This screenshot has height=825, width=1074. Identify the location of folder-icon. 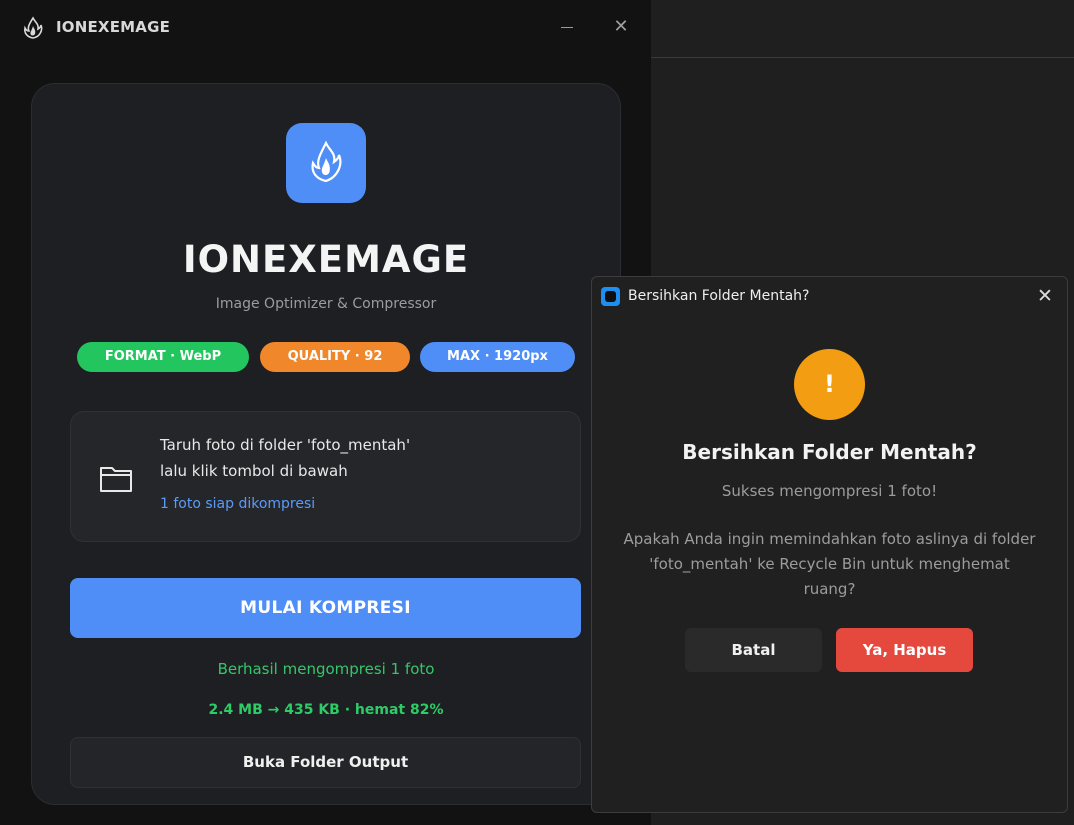
(116, 479).